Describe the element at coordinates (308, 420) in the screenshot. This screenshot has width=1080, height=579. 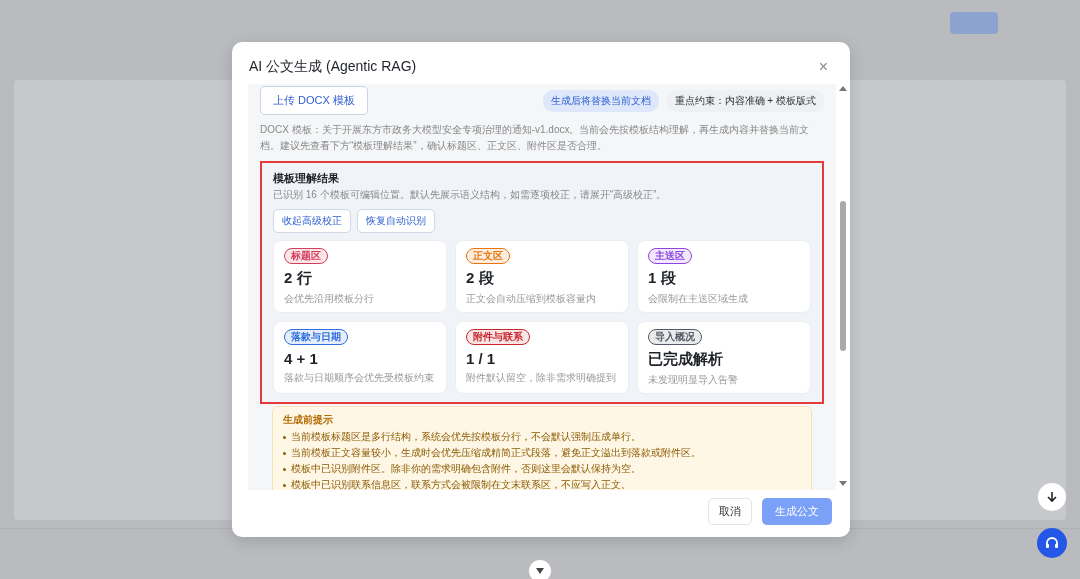
I see `tips-title: 生成前提示` at that location.